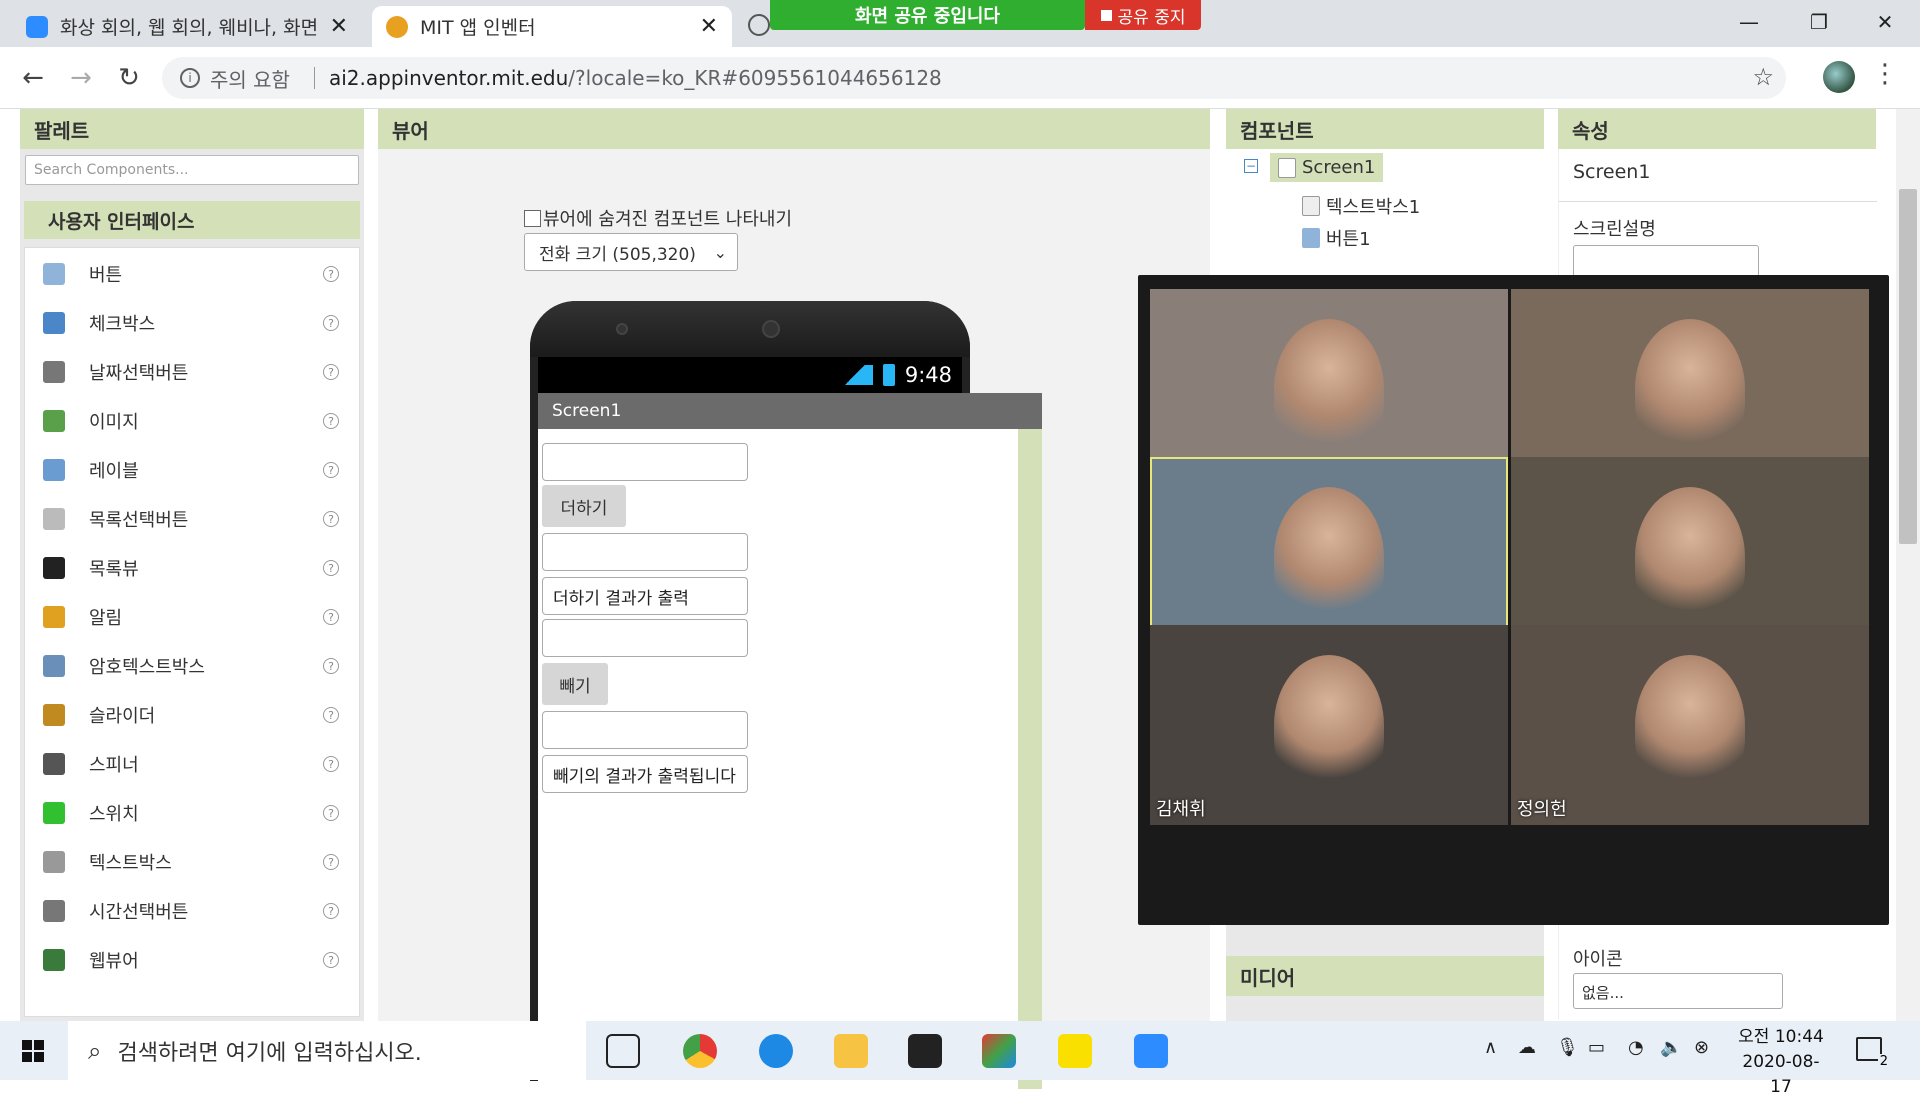 The height and width of the screenshot is (1100, 1920). What do you see at coordinates (1839, 77) in the screenshot?
I see `profile-avatar` at bounding box center [1839, 77].